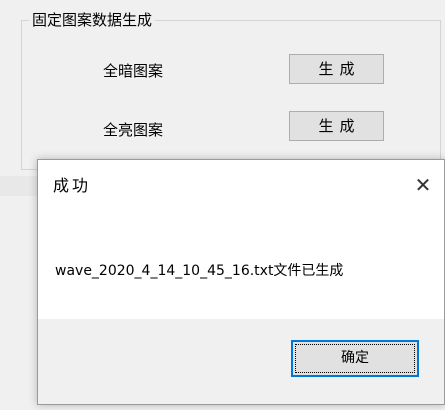 This screenshot has height=410, width=445. I want to click on all-bright-pattern-label: 全亮图案, so click(133, 130).